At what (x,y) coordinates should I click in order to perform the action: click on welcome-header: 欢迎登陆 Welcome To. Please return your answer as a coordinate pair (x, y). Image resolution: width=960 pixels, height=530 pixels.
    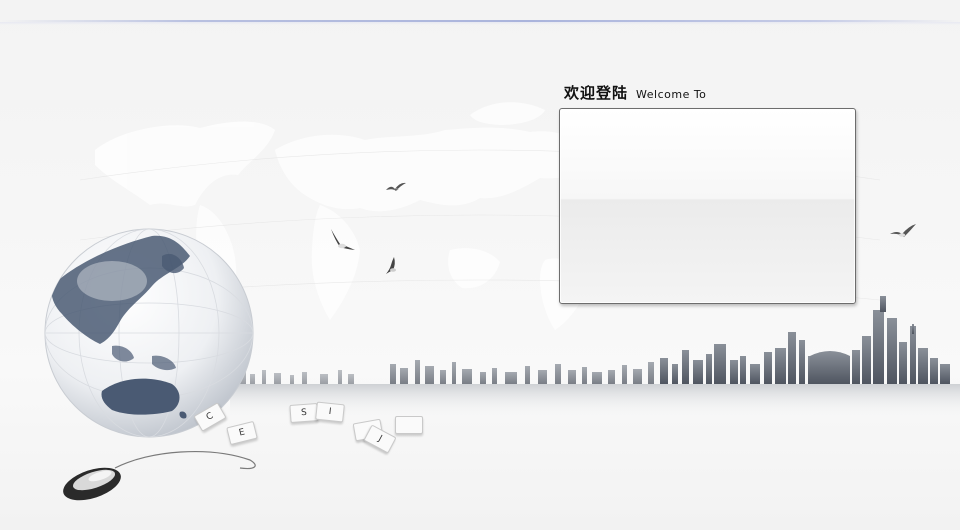
    Looking at the image, I should click on (635, 92).